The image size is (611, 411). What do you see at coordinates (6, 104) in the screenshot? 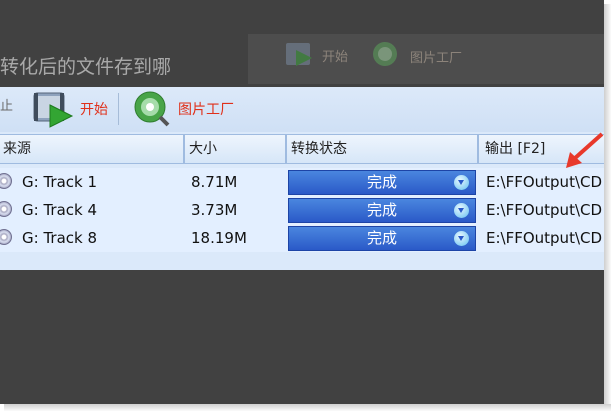
I see `stop-button-label-fragment: 止` at bounding box center [6, 104].